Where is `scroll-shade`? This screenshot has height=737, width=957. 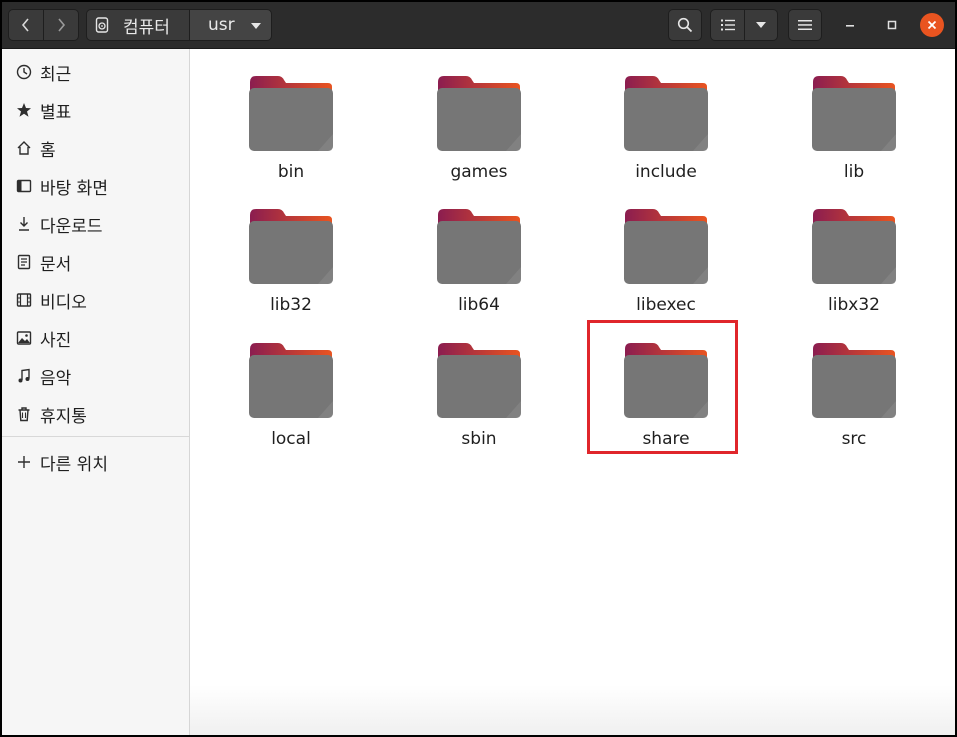 scroll-shade is located at coordinates (572, 710).